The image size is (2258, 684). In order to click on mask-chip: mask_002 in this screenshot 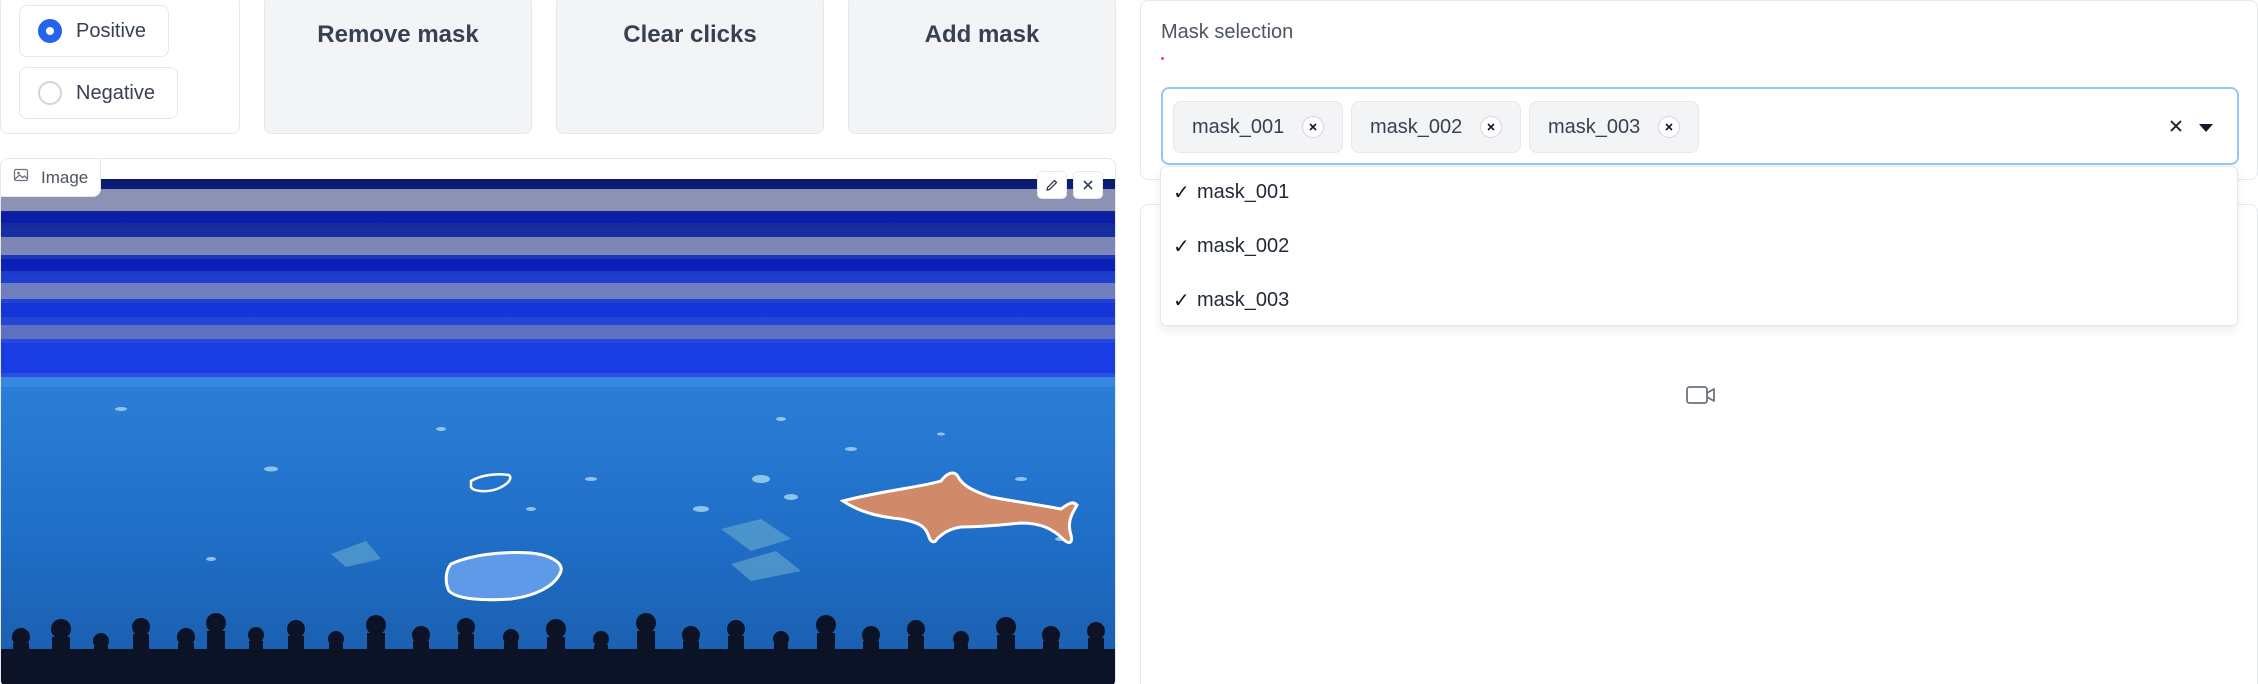, I will do `click(1436, 127)`.